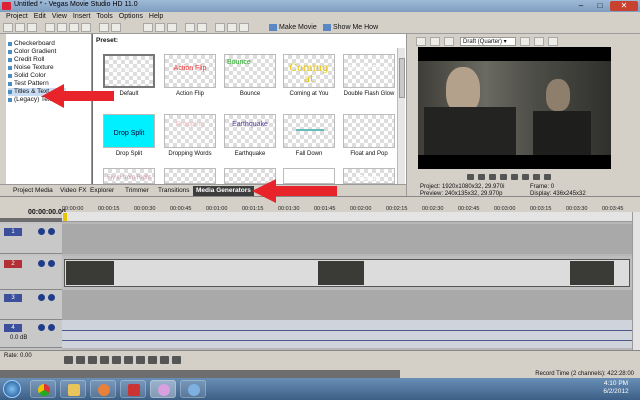  I want to click on track-header-1: 1, so click(31, 239).